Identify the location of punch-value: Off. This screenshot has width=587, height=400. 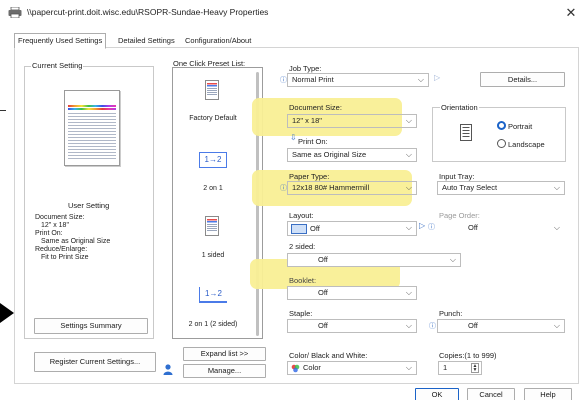
(473, 325).